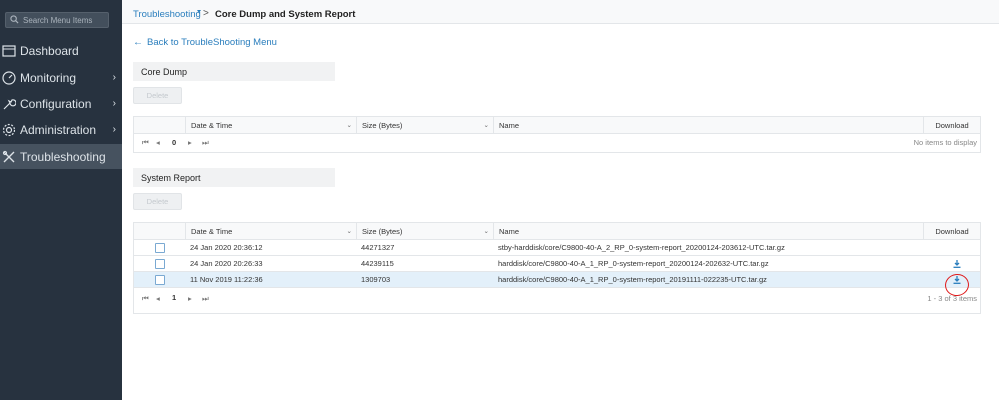 The height and width of the screenshot is (400, 999). Describe the element at coordinates (557, 299) in the screenshot. I see `system-report-pager: ⏮ ◂ 1 ▸ ⏭ 1 - 3 of 3 items` at that location.